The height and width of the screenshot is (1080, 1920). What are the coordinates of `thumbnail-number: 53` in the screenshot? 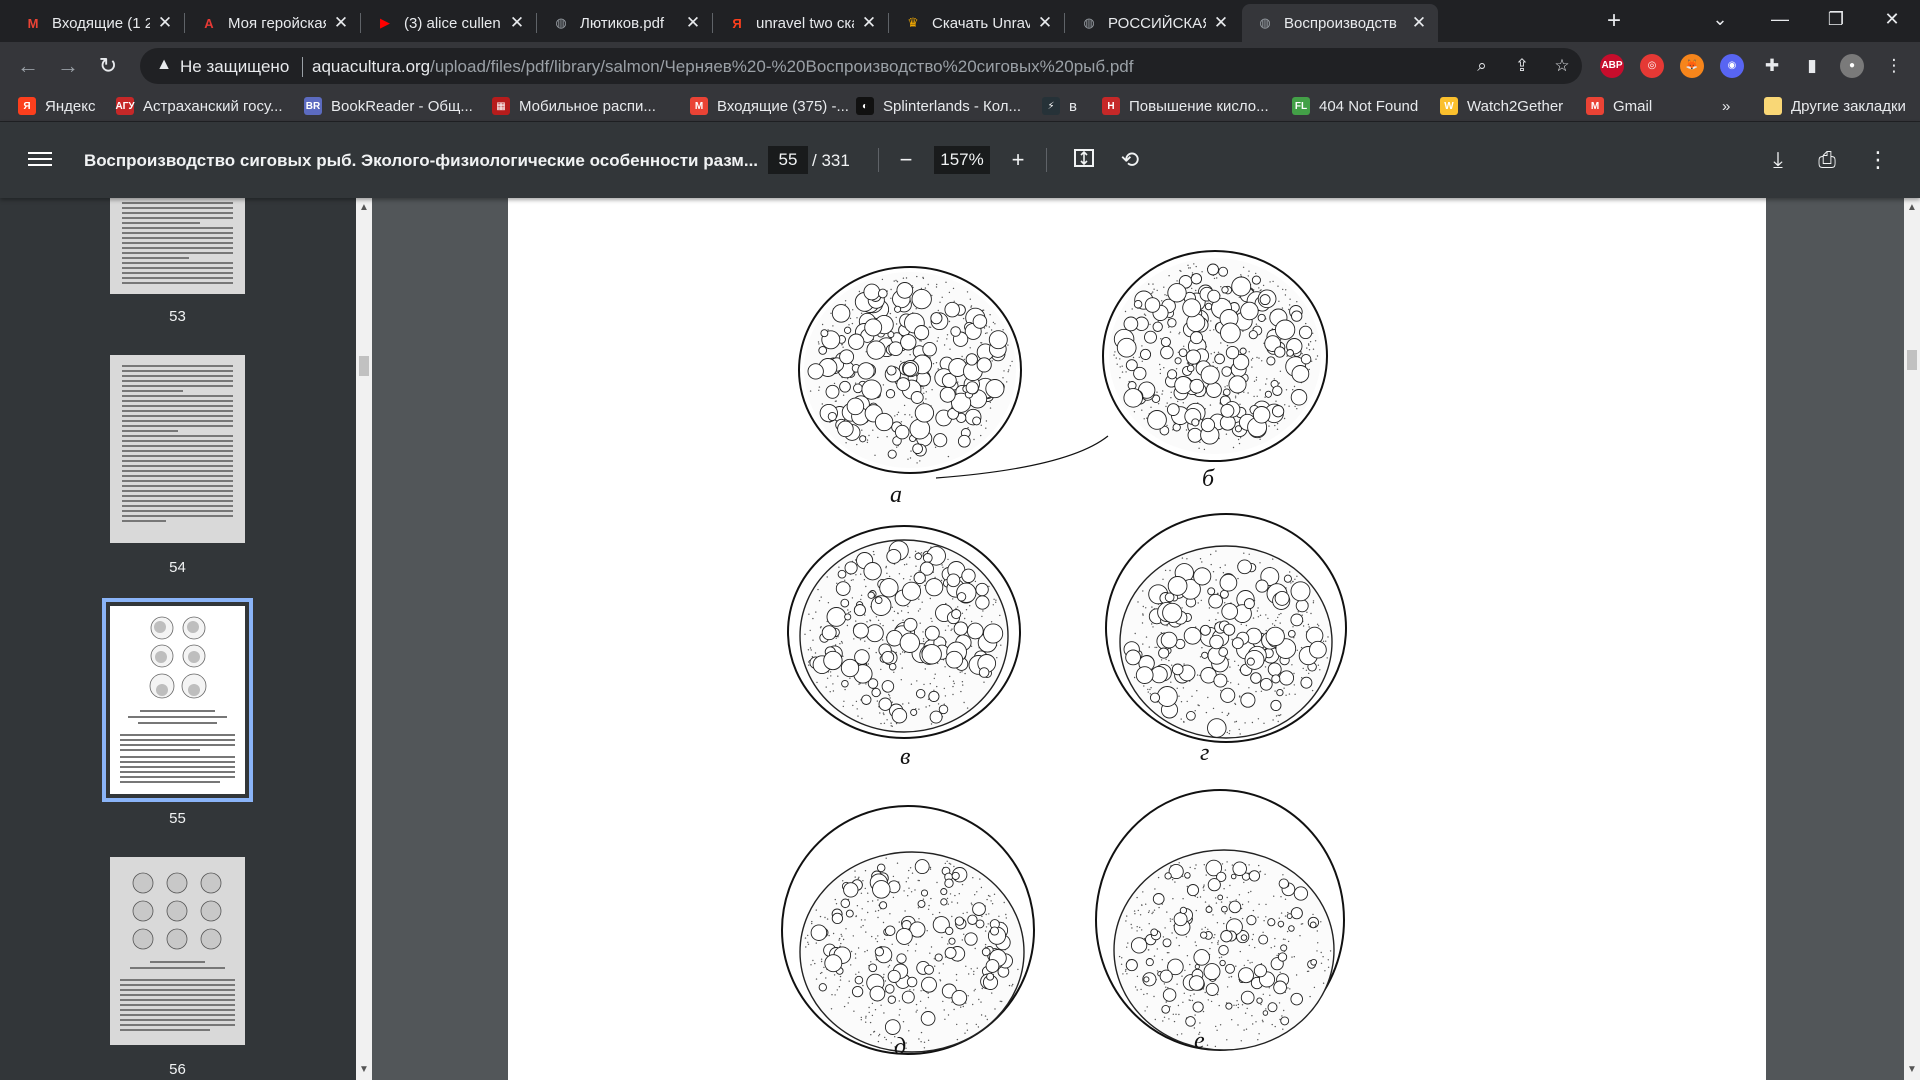 It's located at (177, 316).